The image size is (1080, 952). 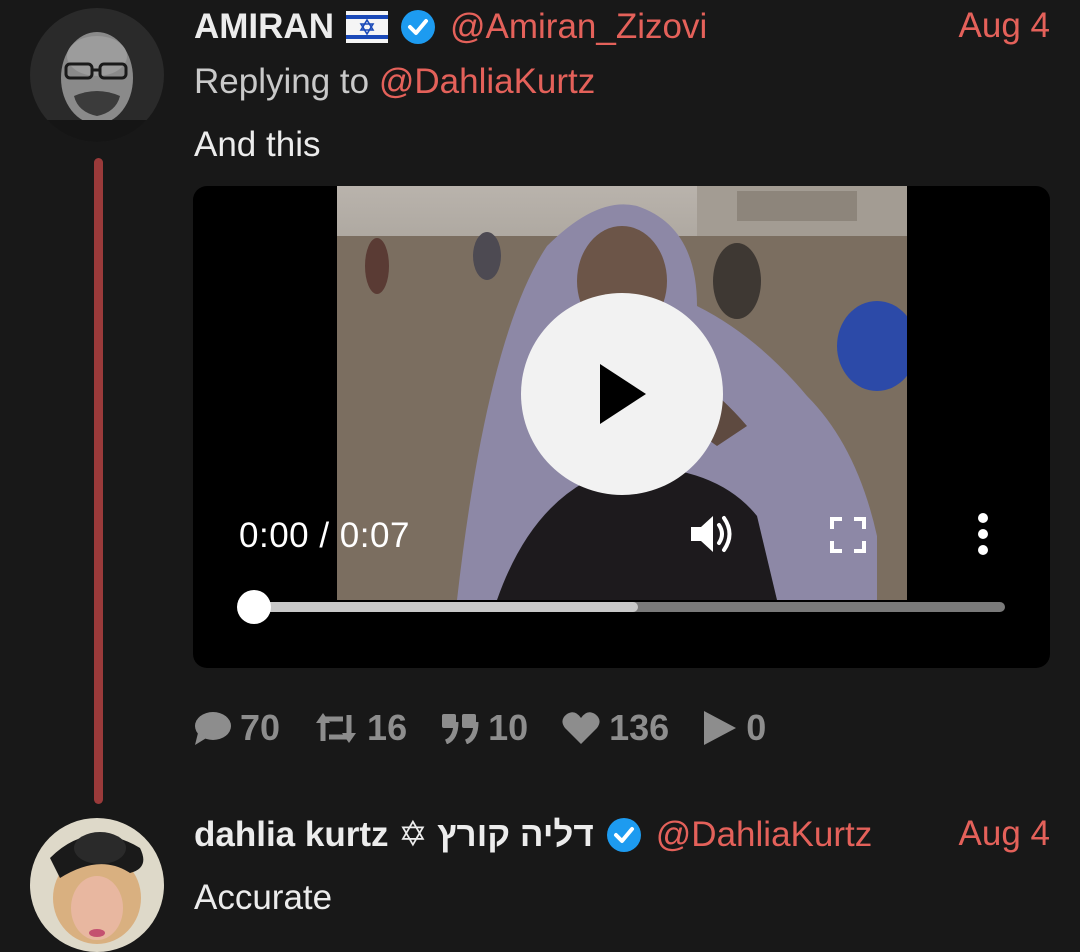 What do you see at coordinates (366, 27) in the screenshot?
I see `israel-flag-icon` at bounding box center [366, 27].